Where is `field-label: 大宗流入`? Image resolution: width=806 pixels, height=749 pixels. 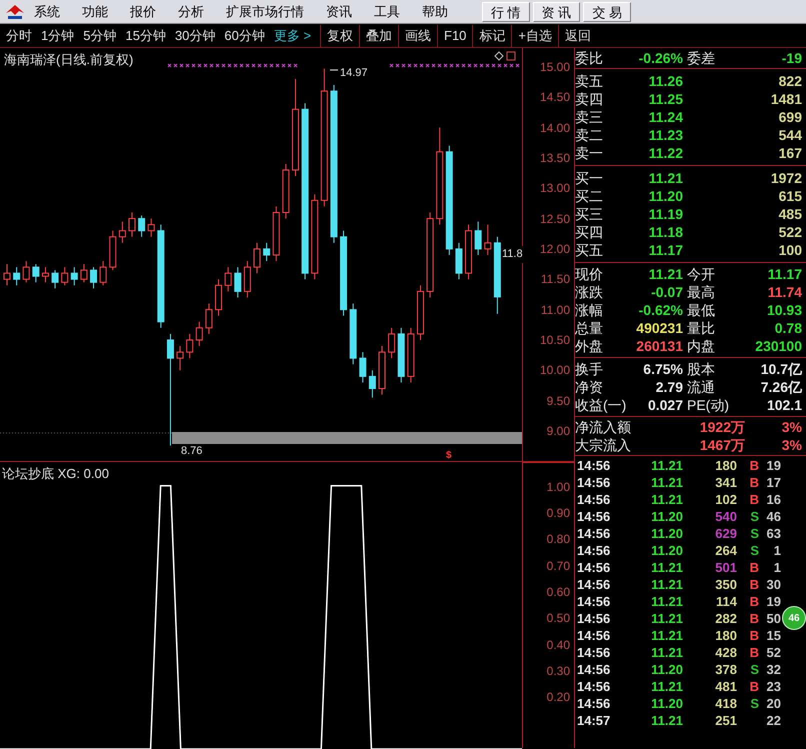
field-label: 大宗流入 is located at coordinates (603, 445).